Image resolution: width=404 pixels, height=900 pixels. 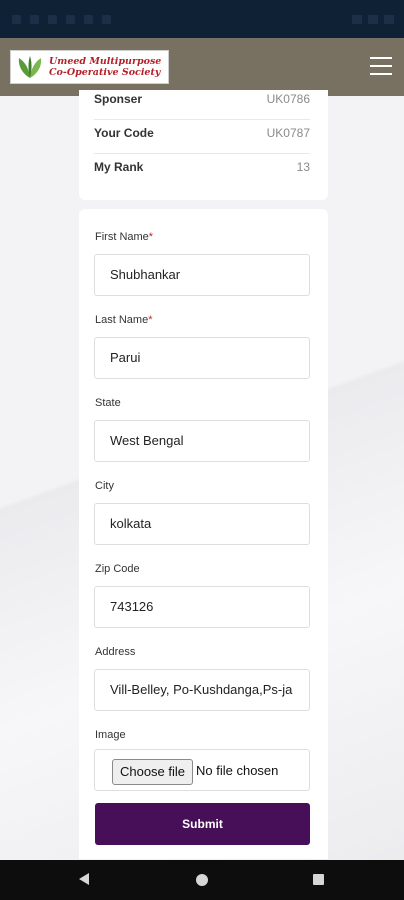 I want to click on hamburger-menu-icon, so click(x=381, y=66).